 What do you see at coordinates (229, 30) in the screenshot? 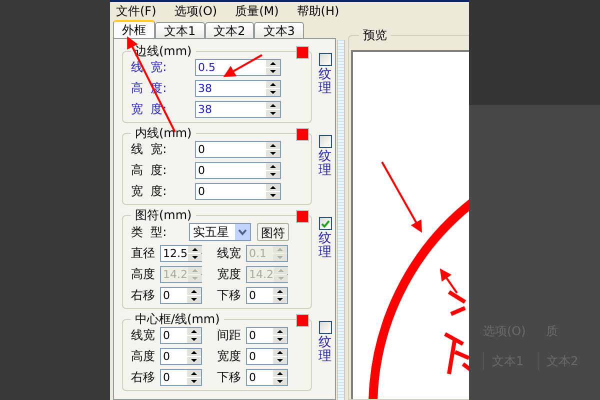
I see `tab: 文本2` at bounding box center [229, 30].